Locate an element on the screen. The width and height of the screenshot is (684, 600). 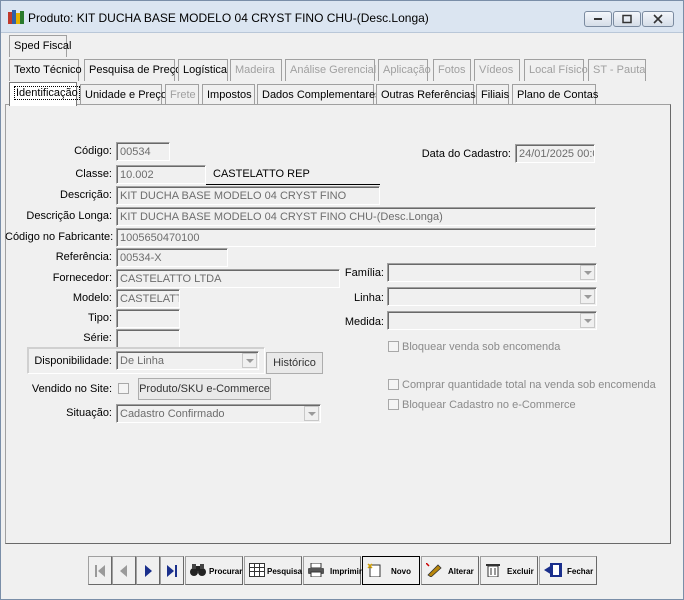
familia-dropdown-button is located at coordinates (587, 272).